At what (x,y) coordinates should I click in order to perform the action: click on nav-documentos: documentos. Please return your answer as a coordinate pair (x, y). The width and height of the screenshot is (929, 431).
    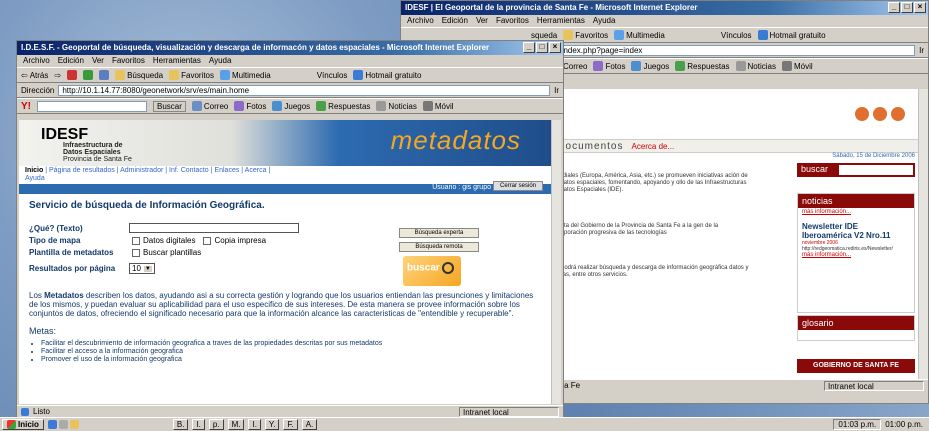
    Looking at the image, I should click on (591, 146).